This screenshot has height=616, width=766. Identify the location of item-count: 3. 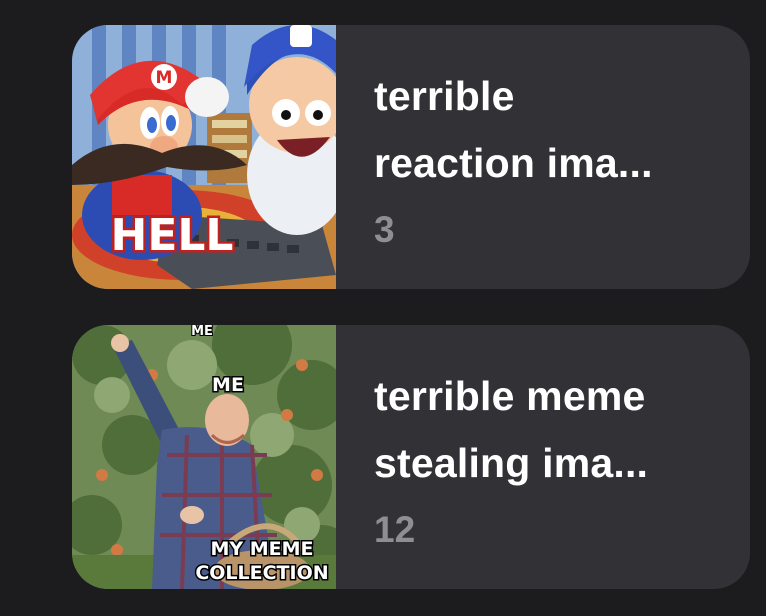
(384, 229).